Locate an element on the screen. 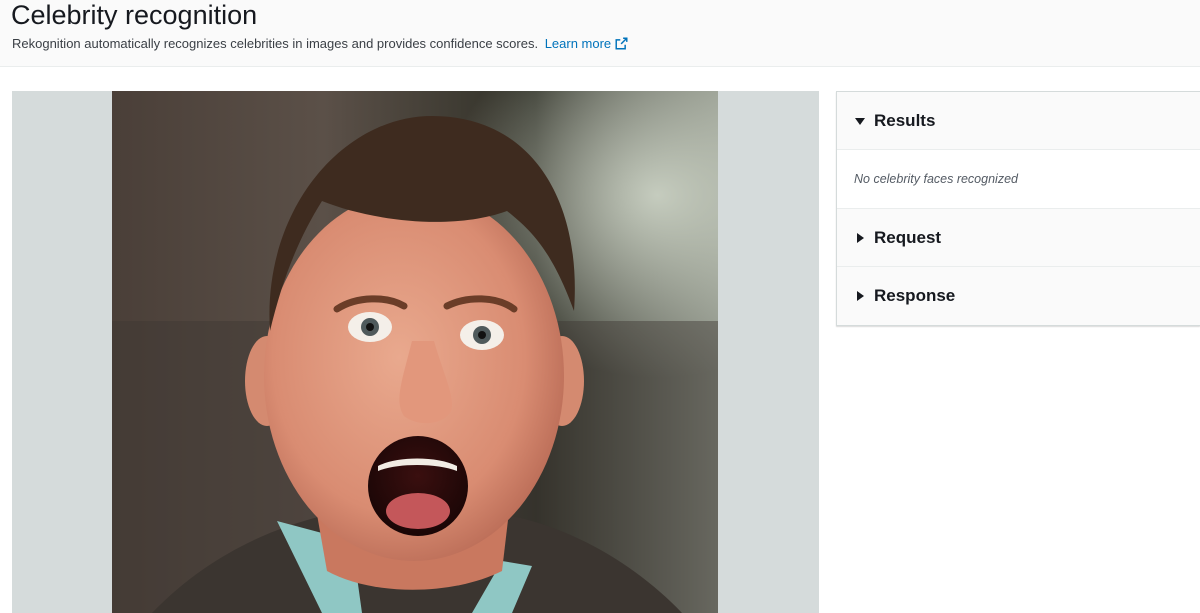  results-section-title: Results is located at coordinates (905, 120).